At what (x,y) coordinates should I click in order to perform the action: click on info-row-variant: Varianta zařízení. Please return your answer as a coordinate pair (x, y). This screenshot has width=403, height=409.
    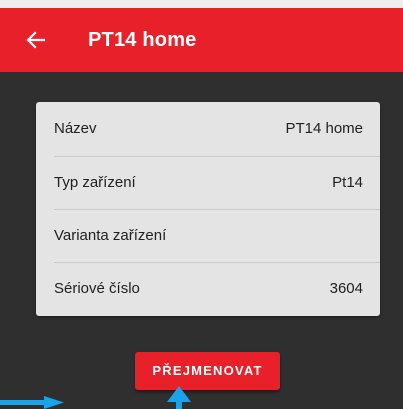
    Looking at the image, I should click on (208, 236).